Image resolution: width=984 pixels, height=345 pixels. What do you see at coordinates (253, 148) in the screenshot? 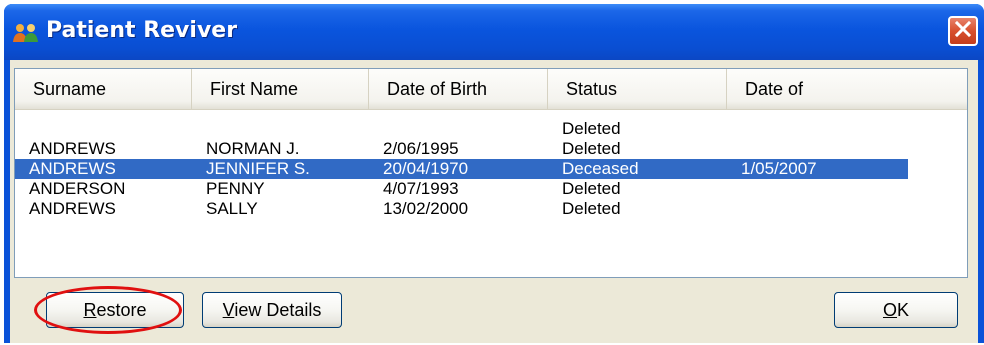
I see `cell-first-name: NORMAN J.` at bounding box center [253, 148].